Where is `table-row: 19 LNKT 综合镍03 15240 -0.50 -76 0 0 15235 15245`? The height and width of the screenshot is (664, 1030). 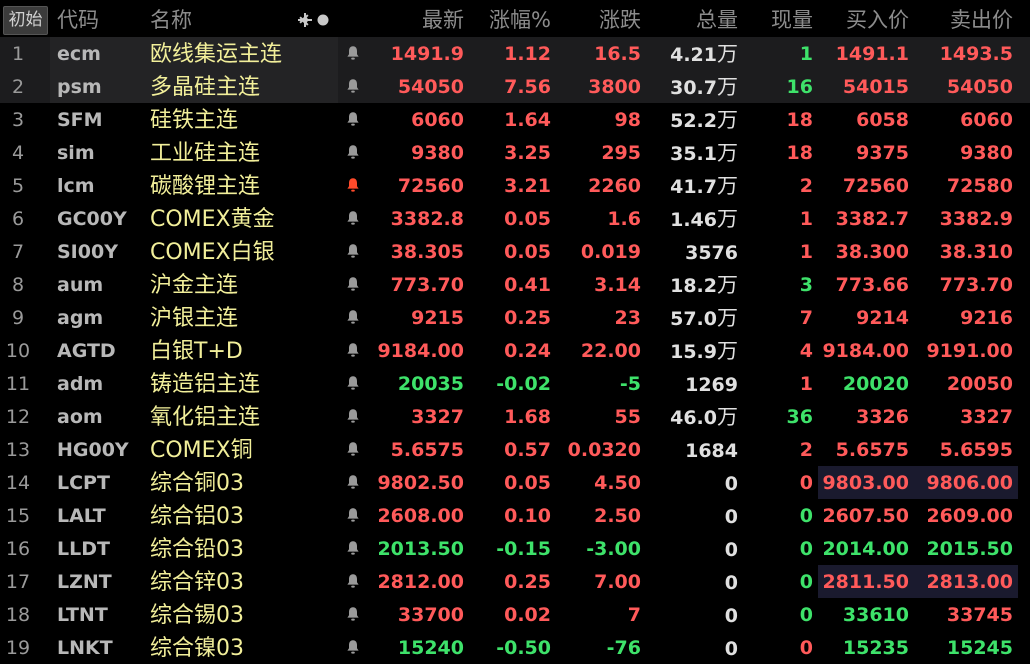
table-row: 19 LNKT 综合镍03 15240 -0.50 -76 0 0 15235 15245 is located at coordinates (515, 647).